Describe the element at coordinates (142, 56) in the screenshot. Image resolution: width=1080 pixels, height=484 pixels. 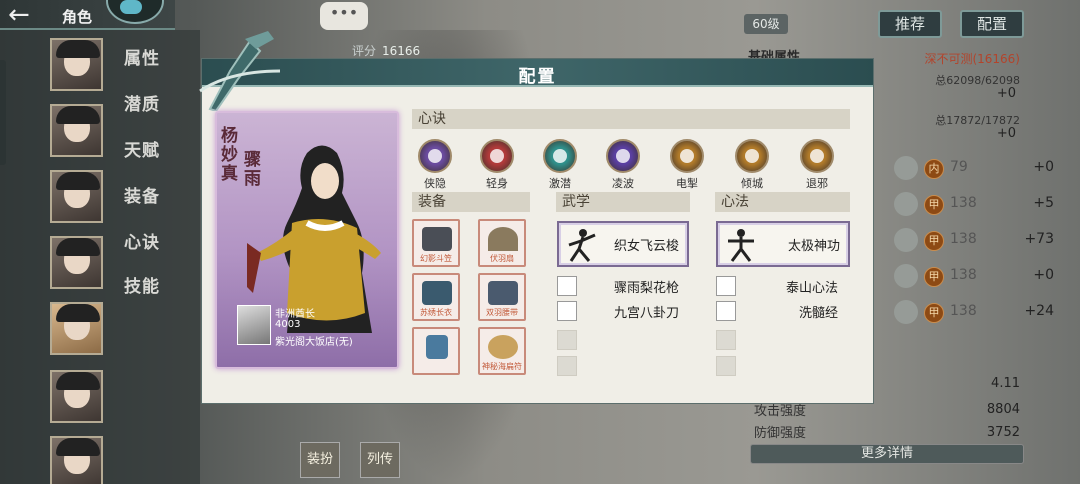
I see `tab-attributes: 属性` at that location.